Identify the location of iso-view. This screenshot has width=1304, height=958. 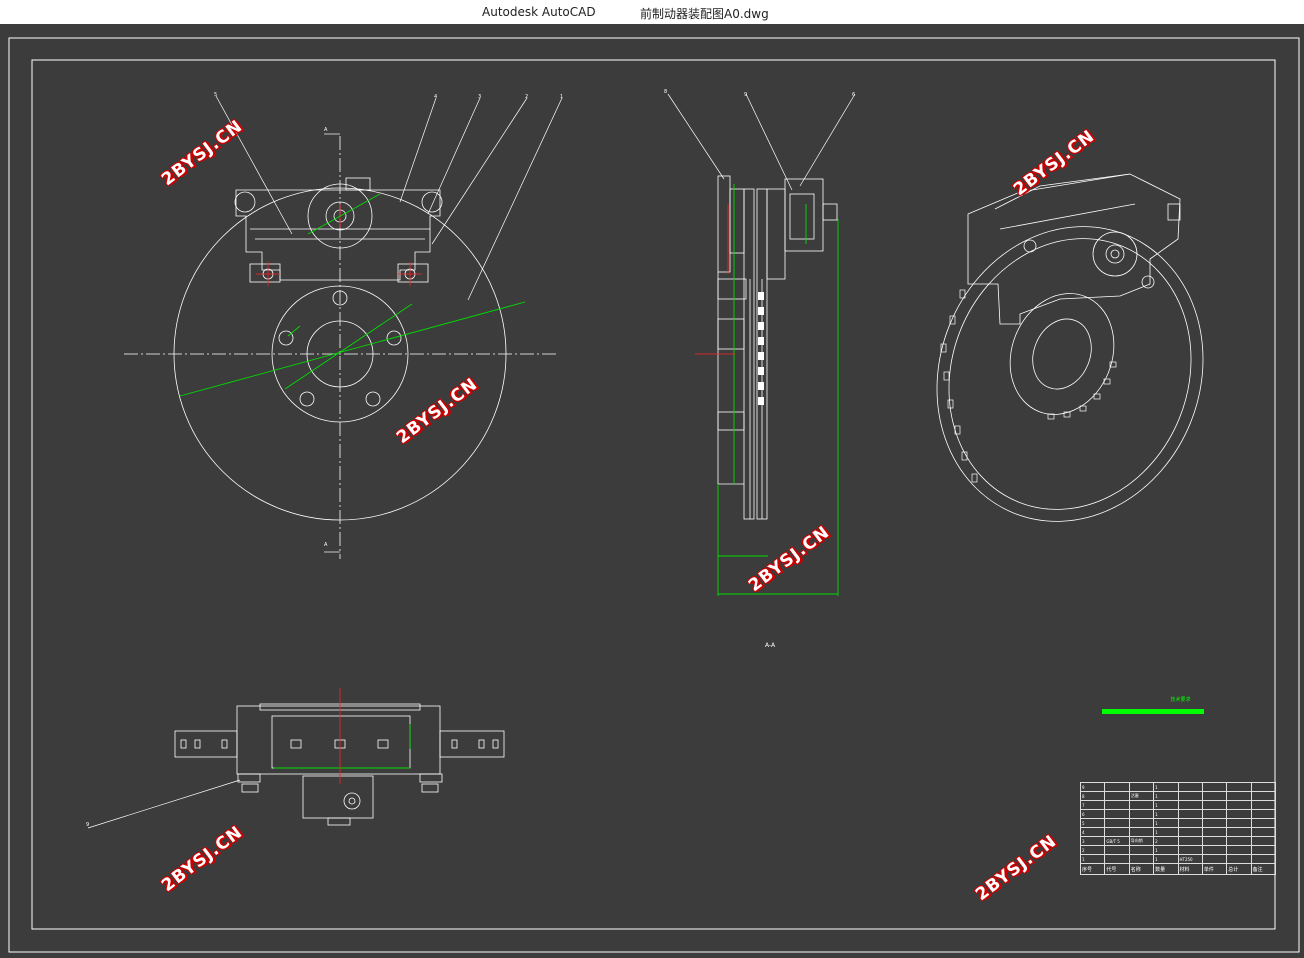
(1070, 347).